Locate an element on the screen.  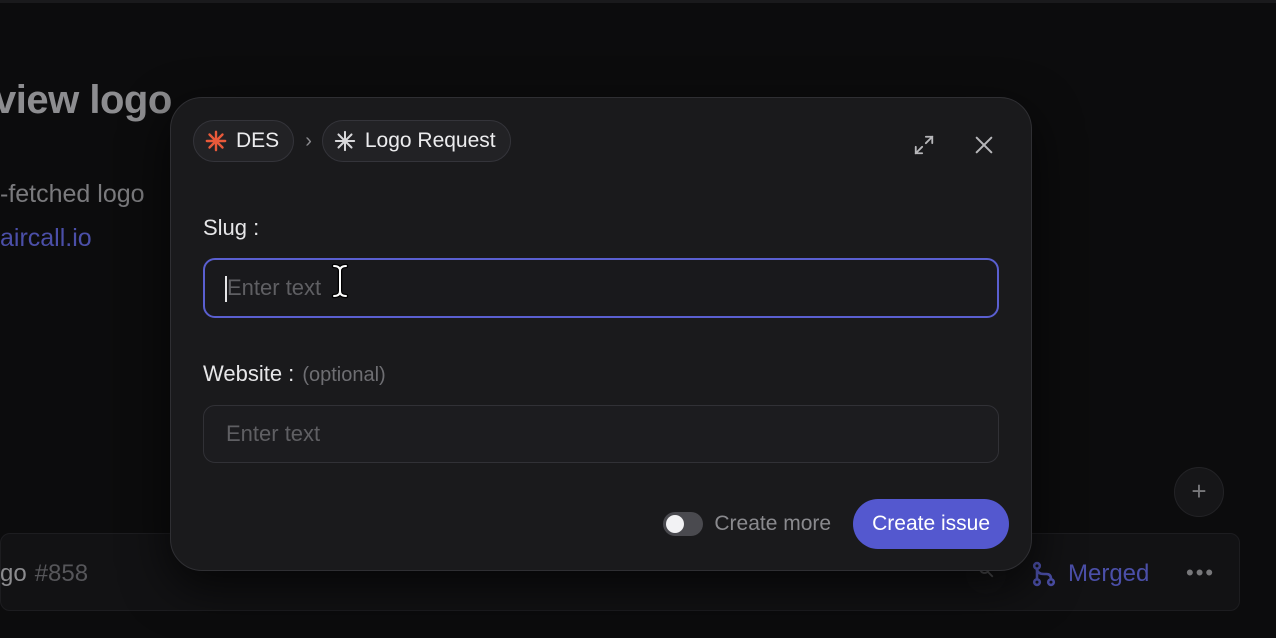
website-label: Website : (optional) is located at coordinates (294, 374).